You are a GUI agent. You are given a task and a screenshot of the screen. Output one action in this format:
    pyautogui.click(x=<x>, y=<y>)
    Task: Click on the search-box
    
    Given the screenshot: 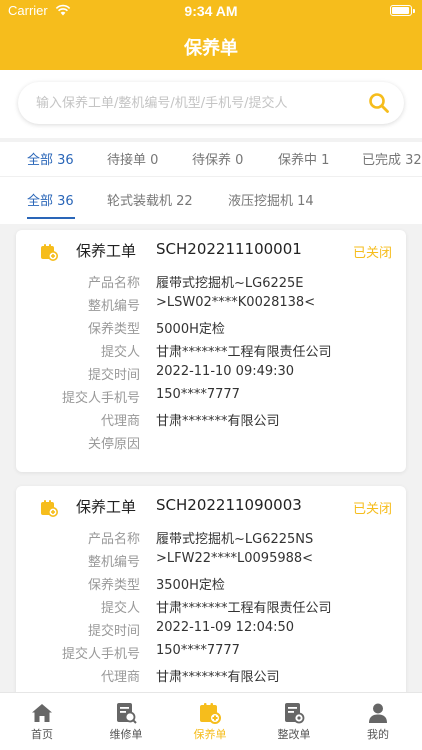 What is the action you would take?
    pyautogui.click(x=211, y=103)
    